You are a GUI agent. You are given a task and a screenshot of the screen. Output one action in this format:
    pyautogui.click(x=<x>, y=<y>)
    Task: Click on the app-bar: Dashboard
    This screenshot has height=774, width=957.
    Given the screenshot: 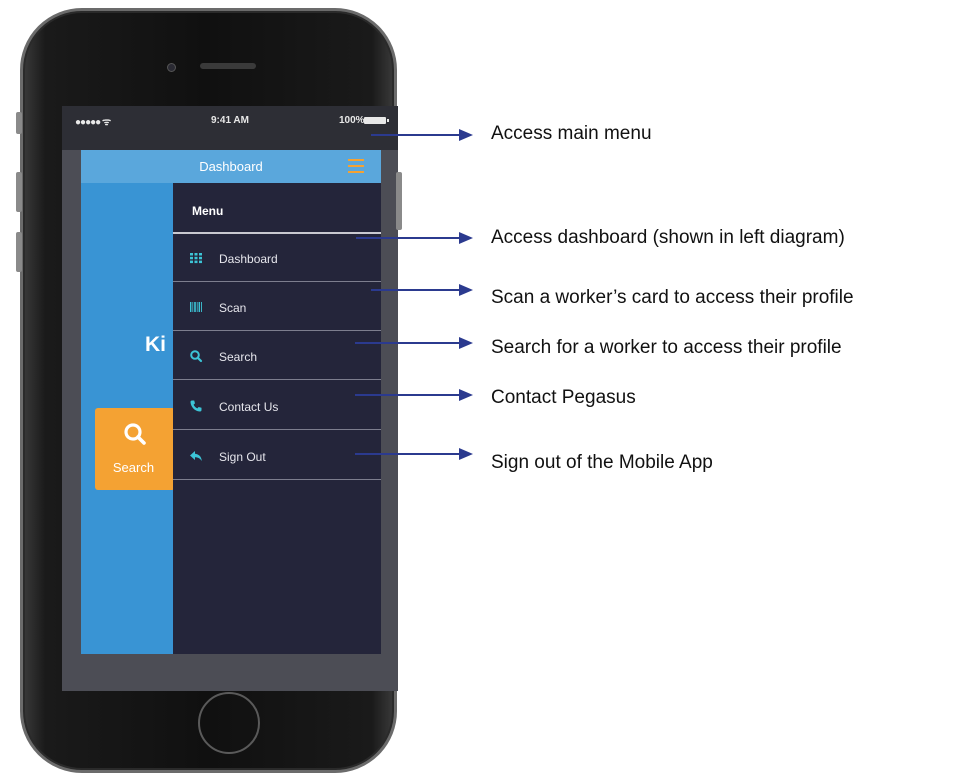 What is the action you would take?
    pyautogui.click(x=231, y=166)
    